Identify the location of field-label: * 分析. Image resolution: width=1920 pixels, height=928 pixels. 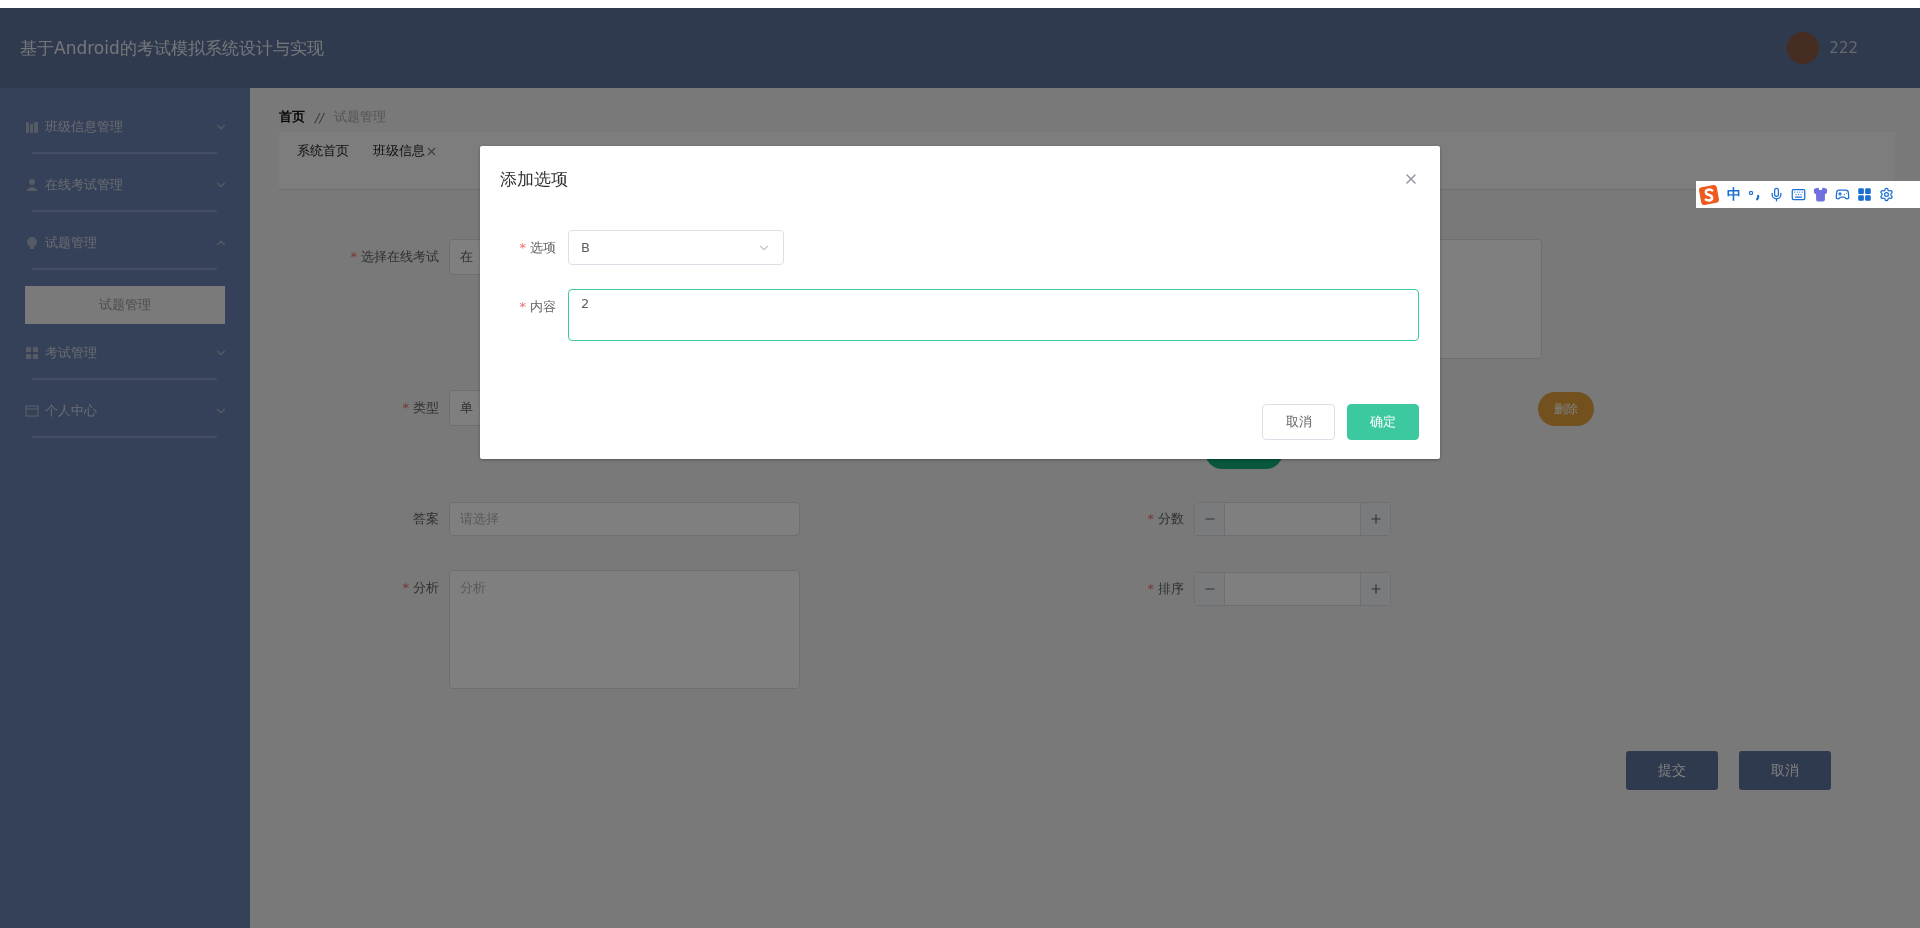
(420, 588).